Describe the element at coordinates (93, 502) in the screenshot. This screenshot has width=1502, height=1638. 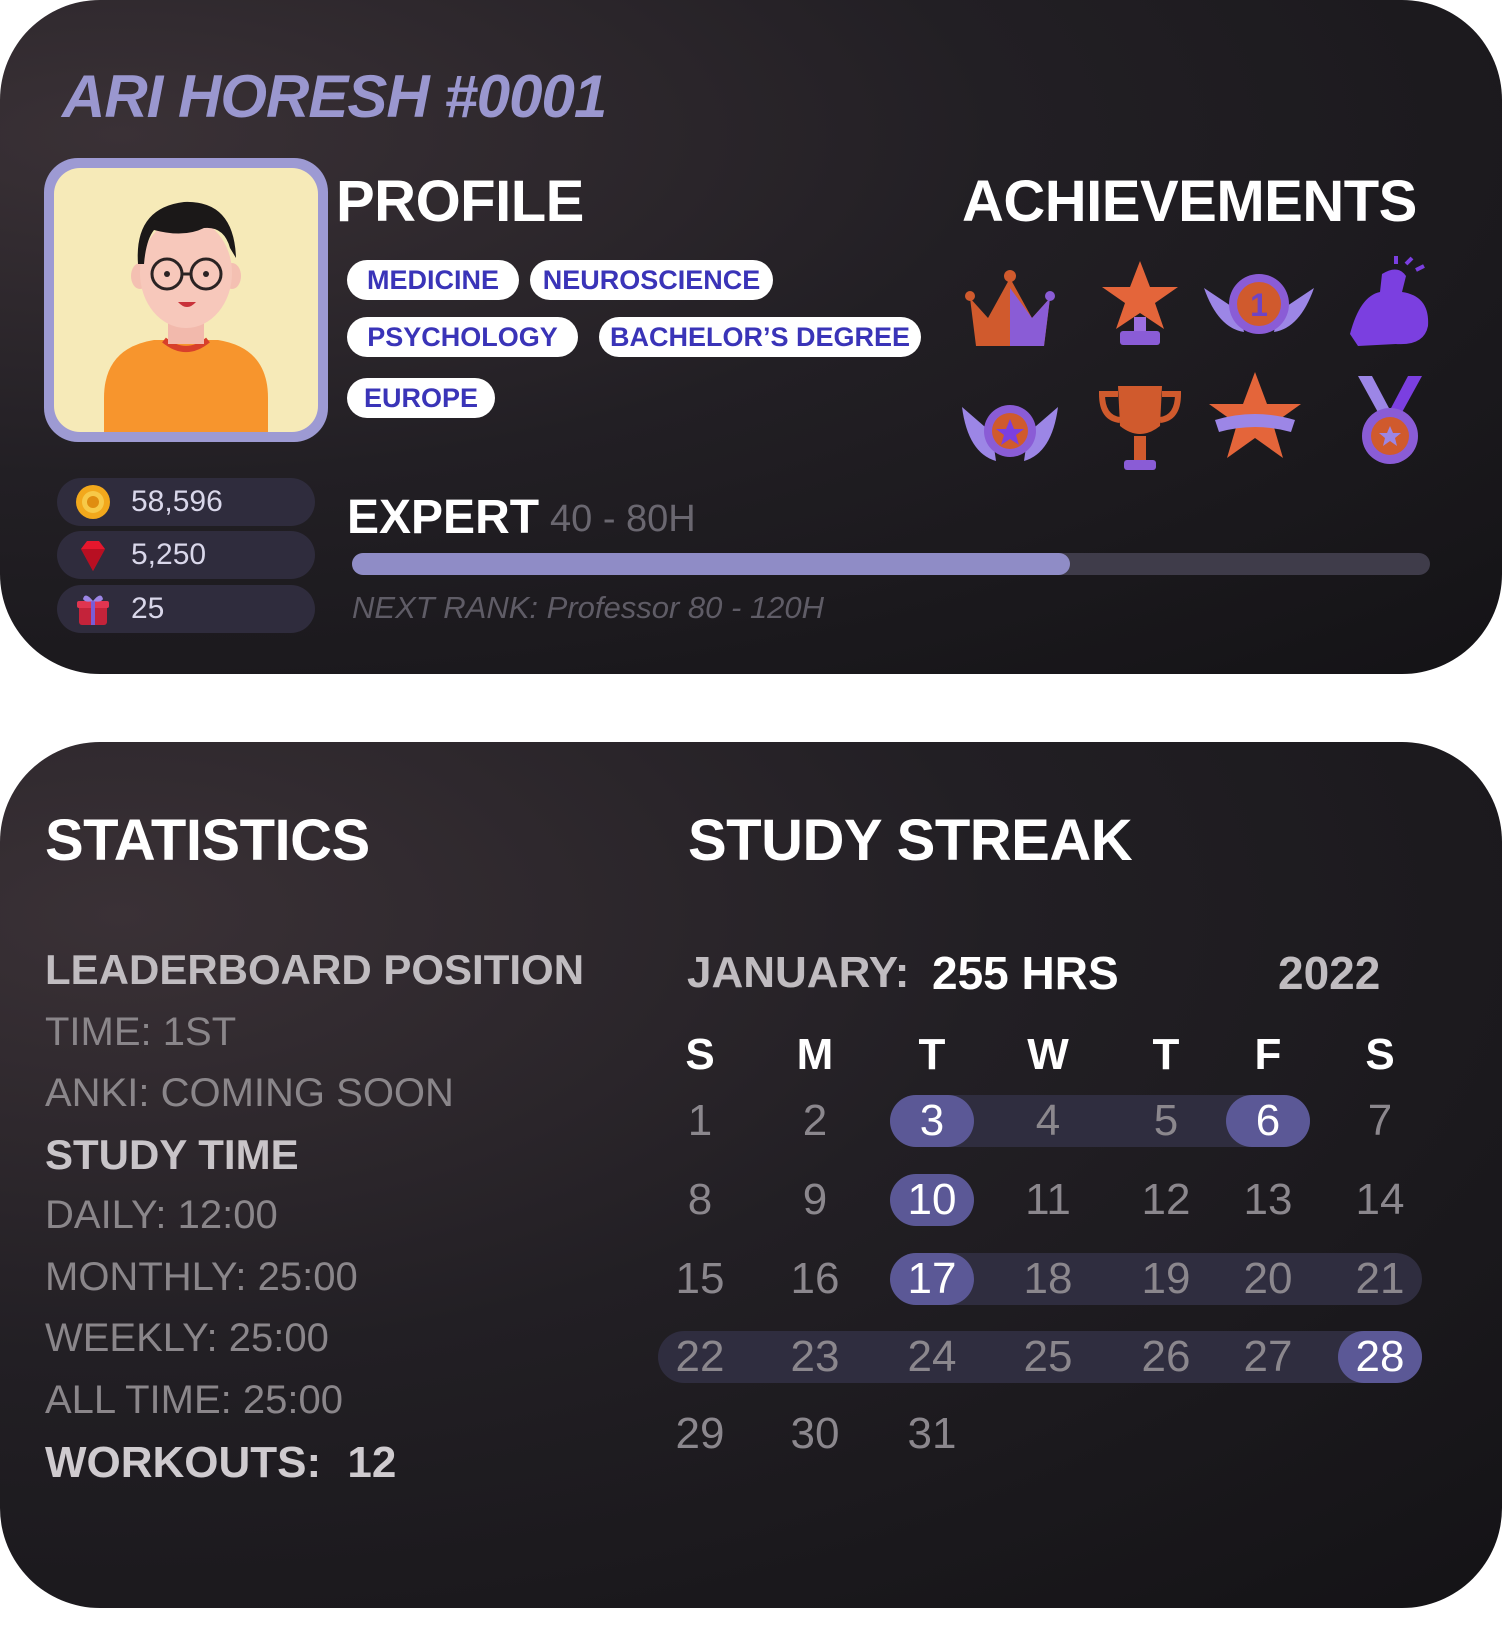
I see `coin-icon` at that location.